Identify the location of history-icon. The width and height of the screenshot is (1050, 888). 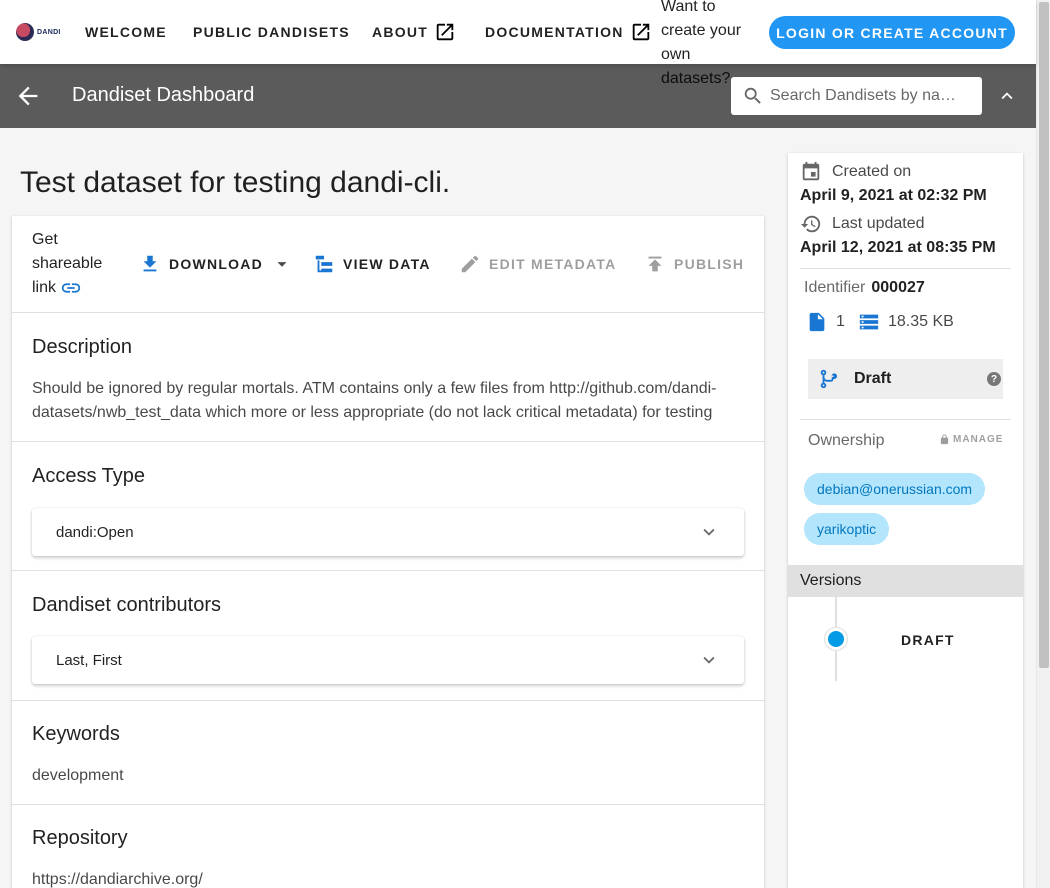
(810, 224).